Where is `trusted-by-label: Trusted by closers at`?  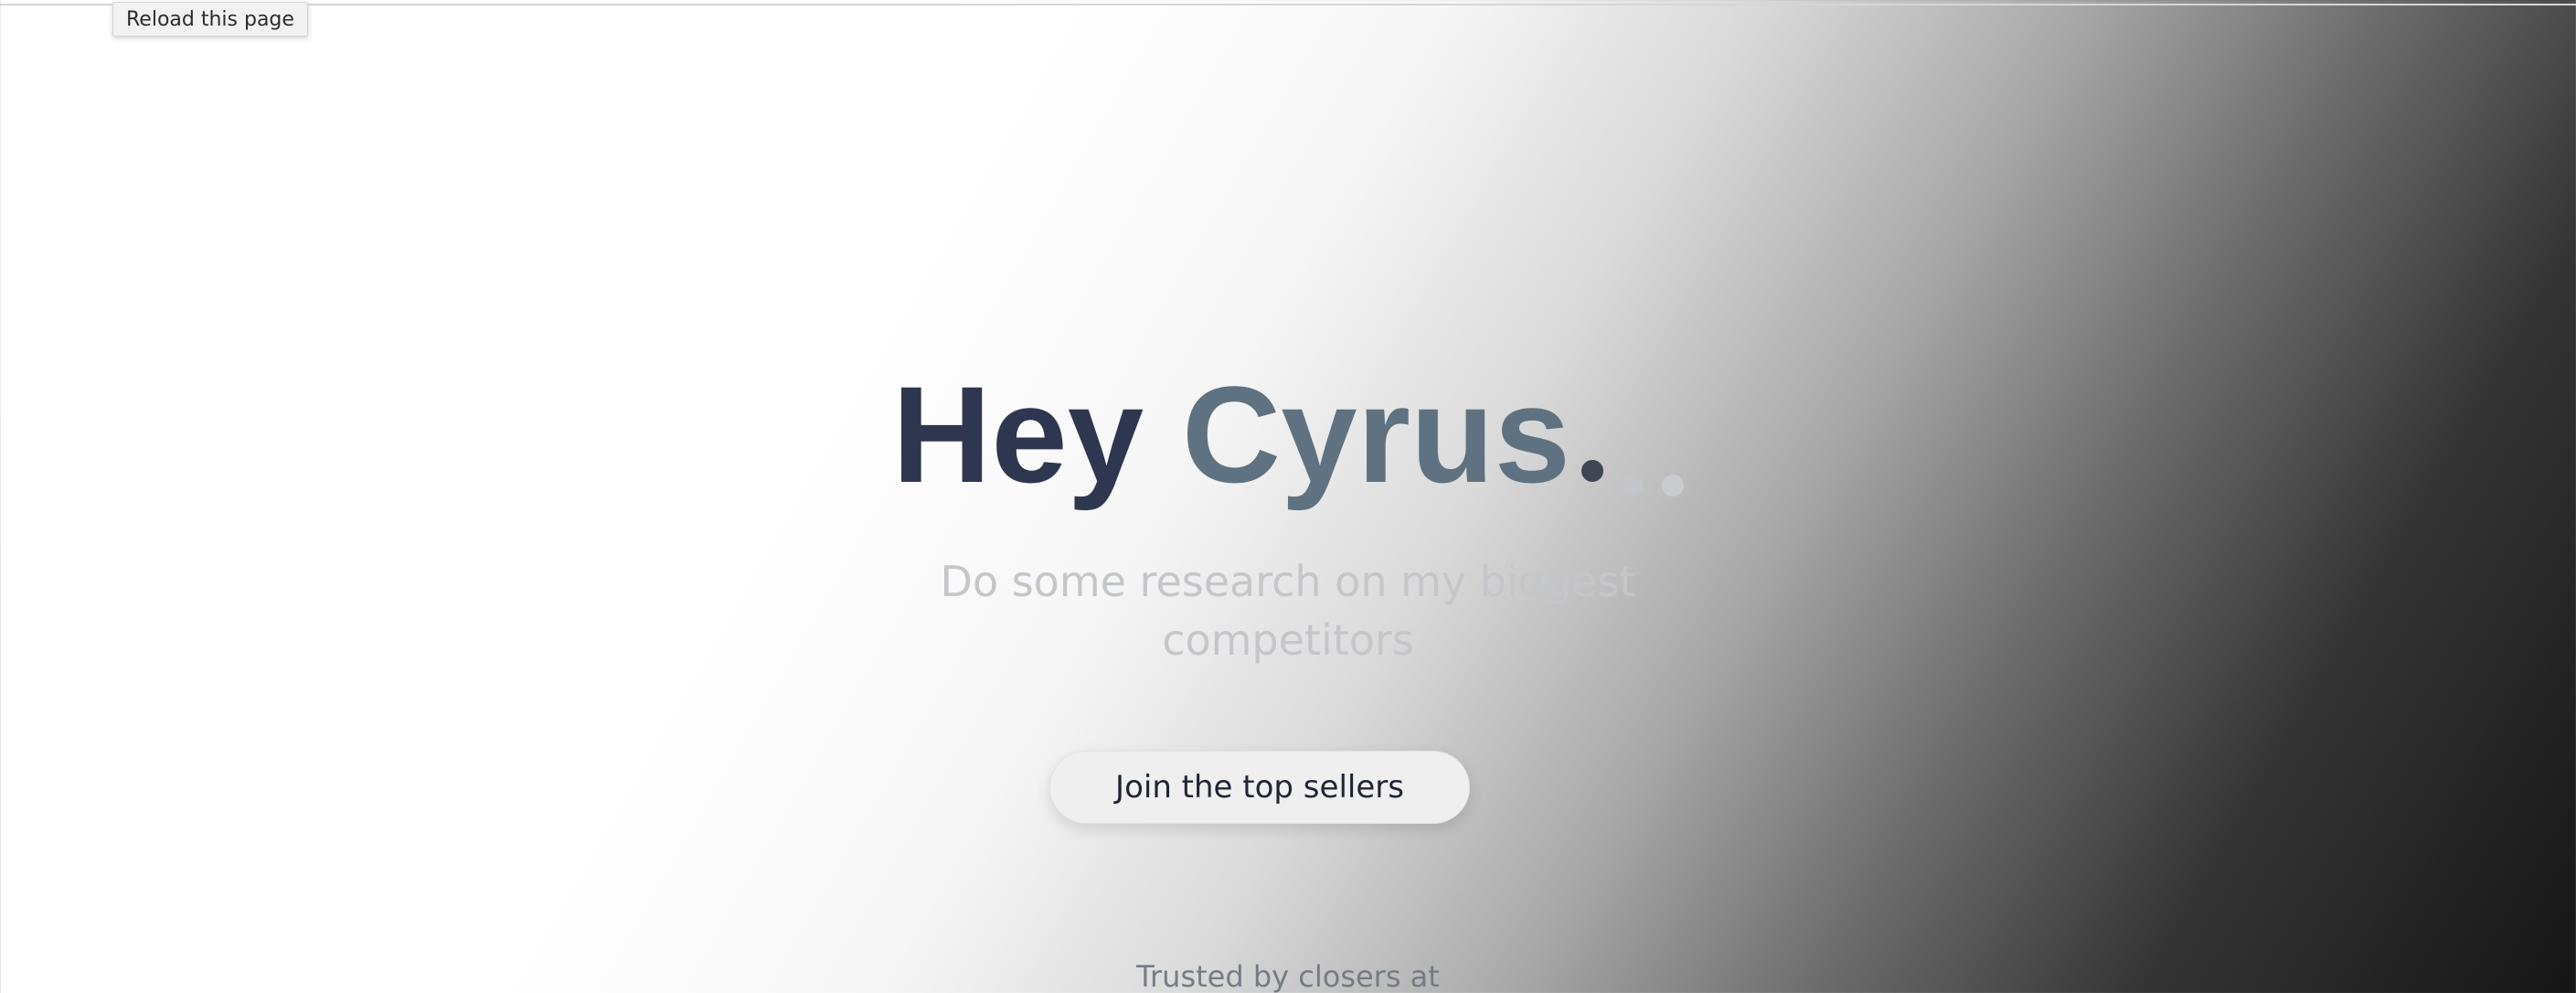
trusted-by-label: Trusted by closers at is located at coordinates (1288, 976).